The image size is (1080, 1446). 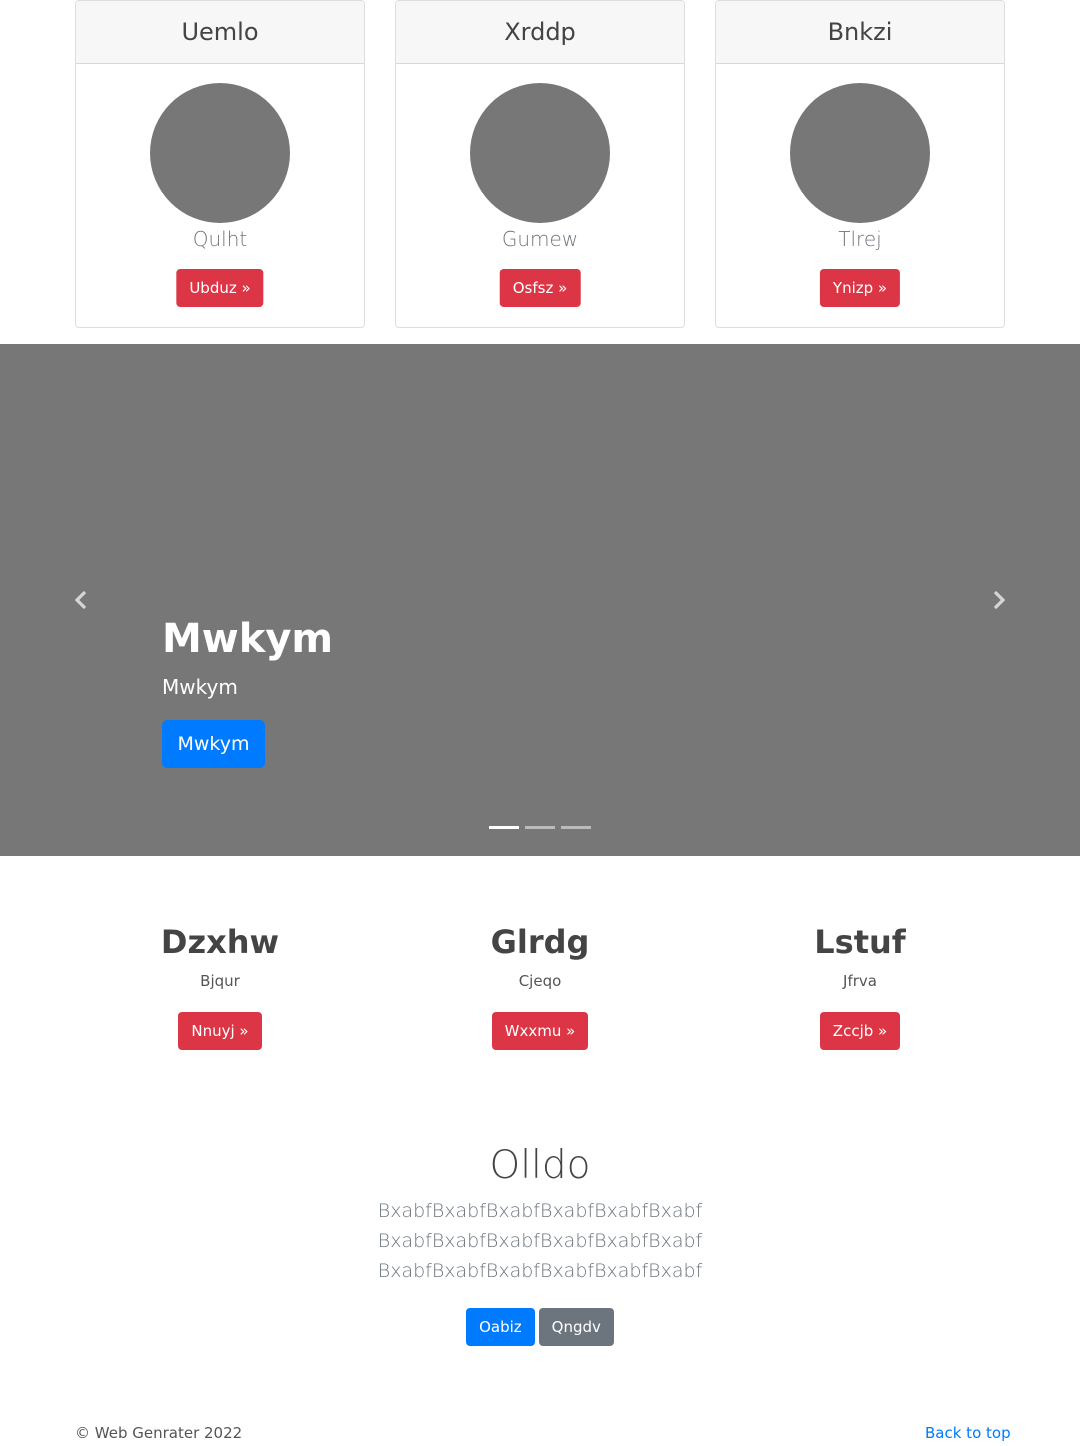 What do you see at coordinates (540, 288) in the screenshot?
I see `card-button: Osfsz »` at bounding box center [540, 288].